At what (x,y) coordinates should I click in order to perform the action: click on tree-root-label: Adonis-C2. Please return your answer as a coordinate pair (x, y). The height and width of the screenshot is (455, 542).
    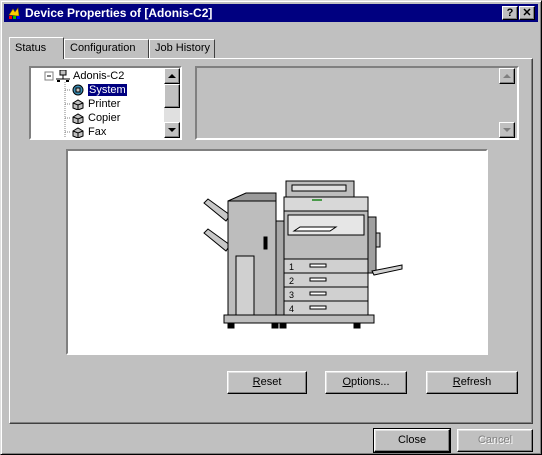
    Looking at the image, I should click on (99, 76).